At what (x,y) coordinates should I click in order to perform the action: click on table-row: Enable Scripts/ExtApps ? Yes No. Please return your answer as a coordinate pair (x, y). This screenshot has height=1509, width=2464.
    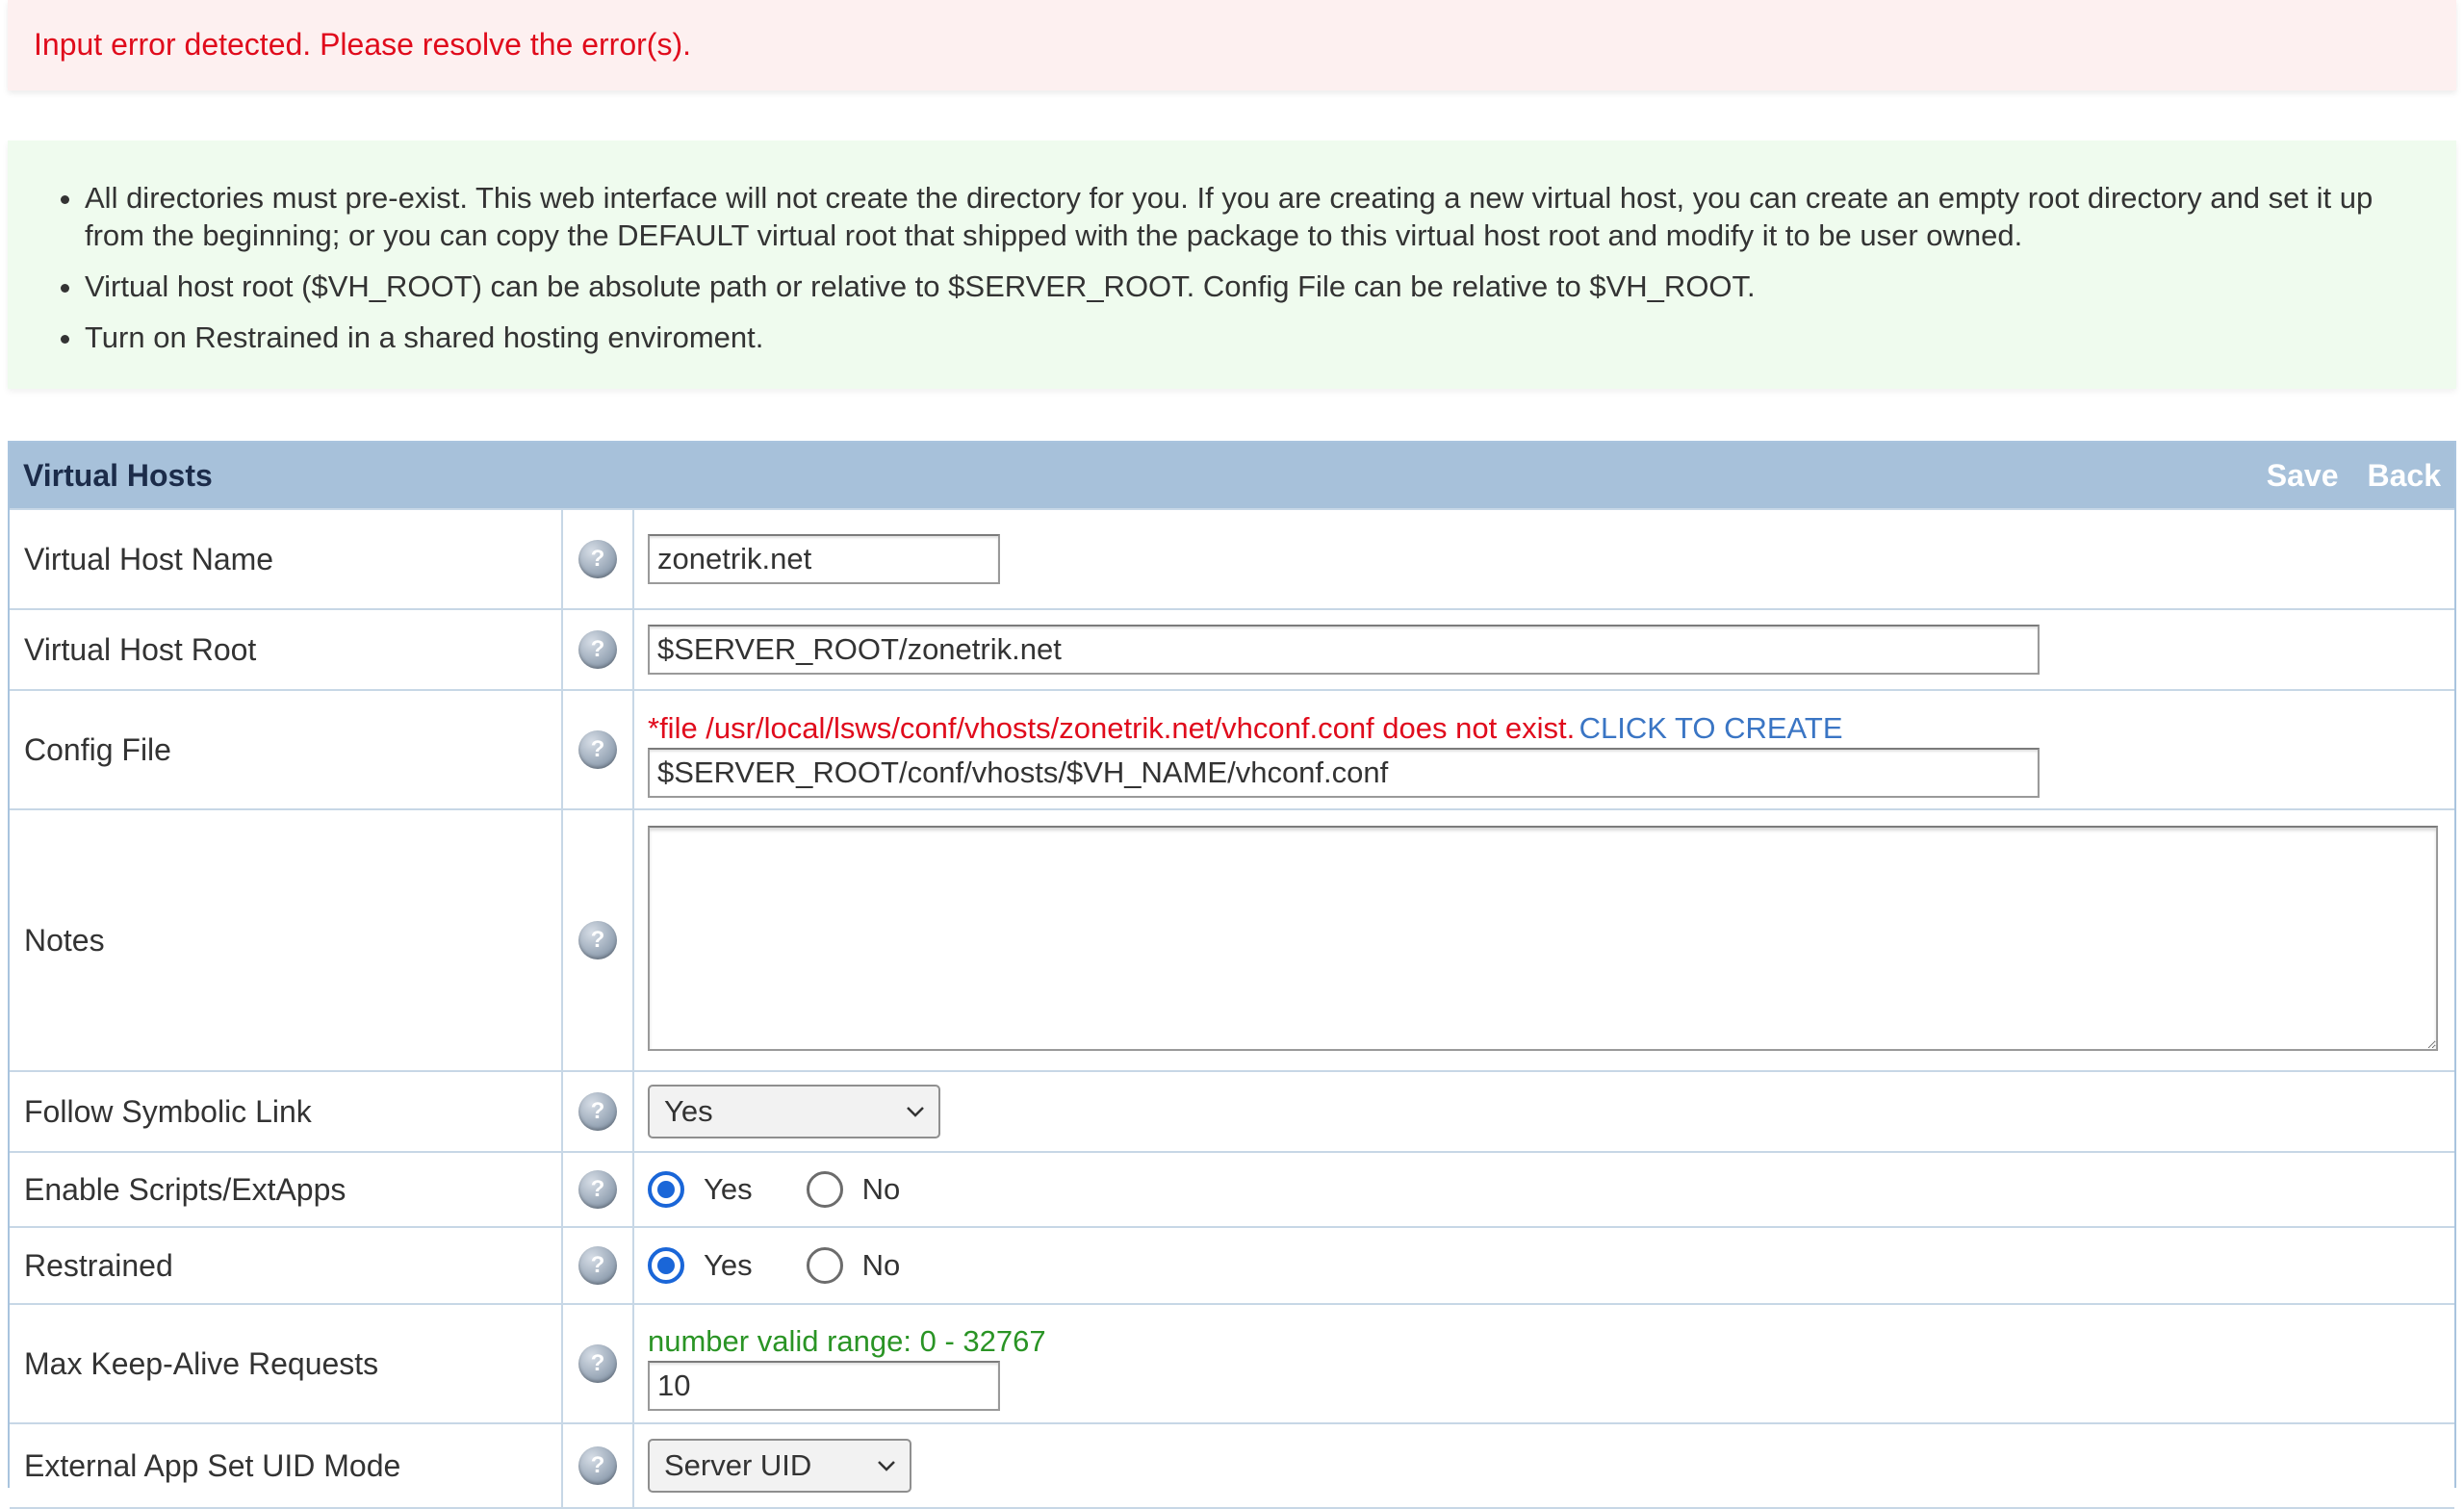
    Looking at the image, I should click on (1232, 1189).